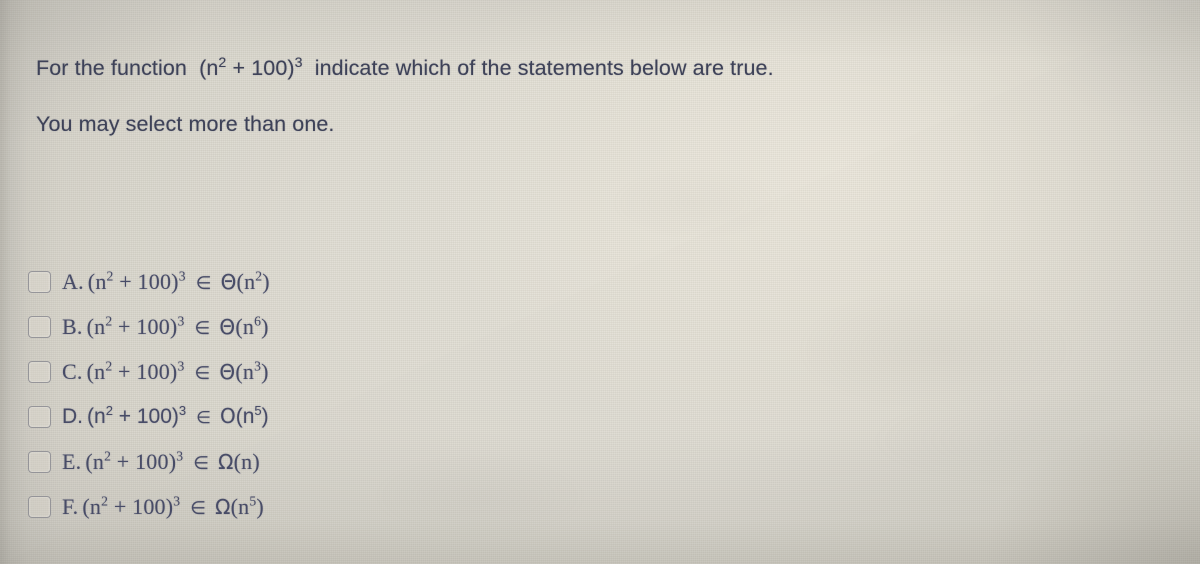 The height and width of the screenshot is (564, 1200). I want to click on option-row: B. (n2 + 100)3 ∈ Θ(n6), so click(149, 326).